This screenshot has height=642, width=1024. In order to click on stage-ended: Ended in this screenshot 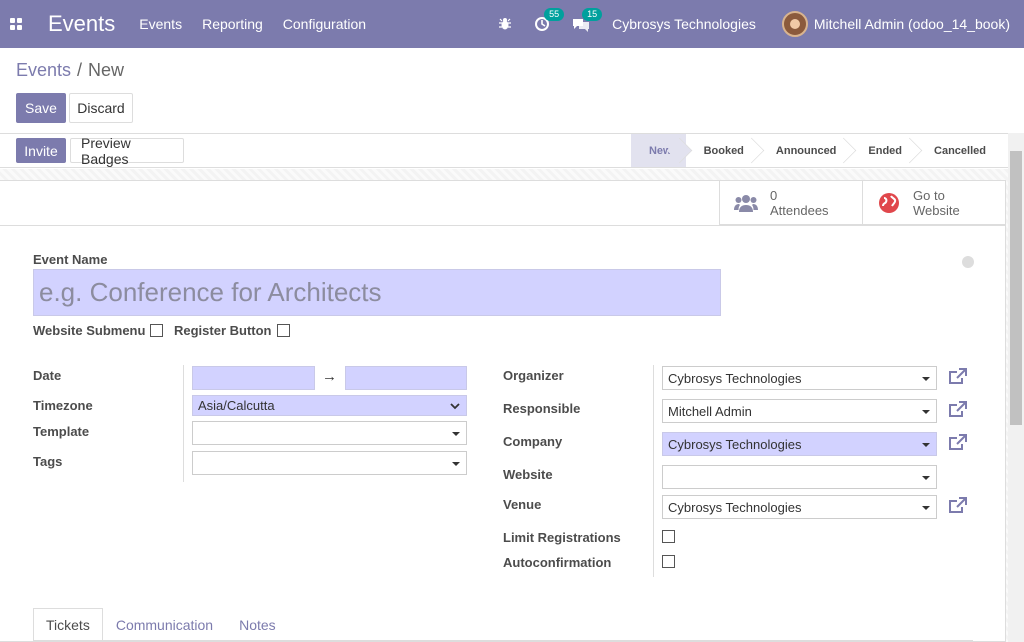, I will do `click(883, 150)`.